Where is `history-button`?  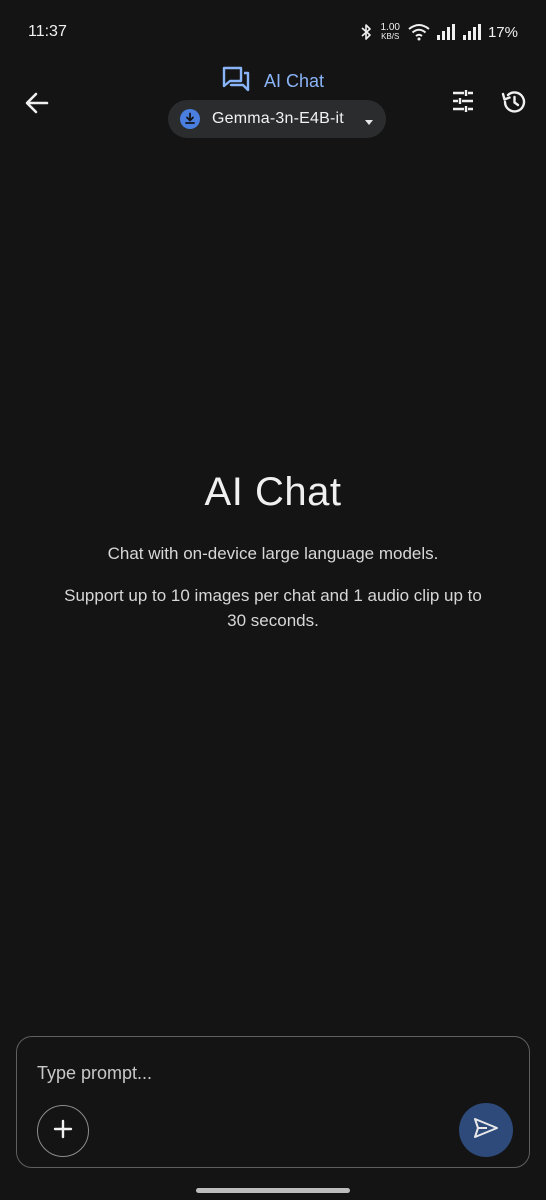 history-button is located at coordinates (514, 102).